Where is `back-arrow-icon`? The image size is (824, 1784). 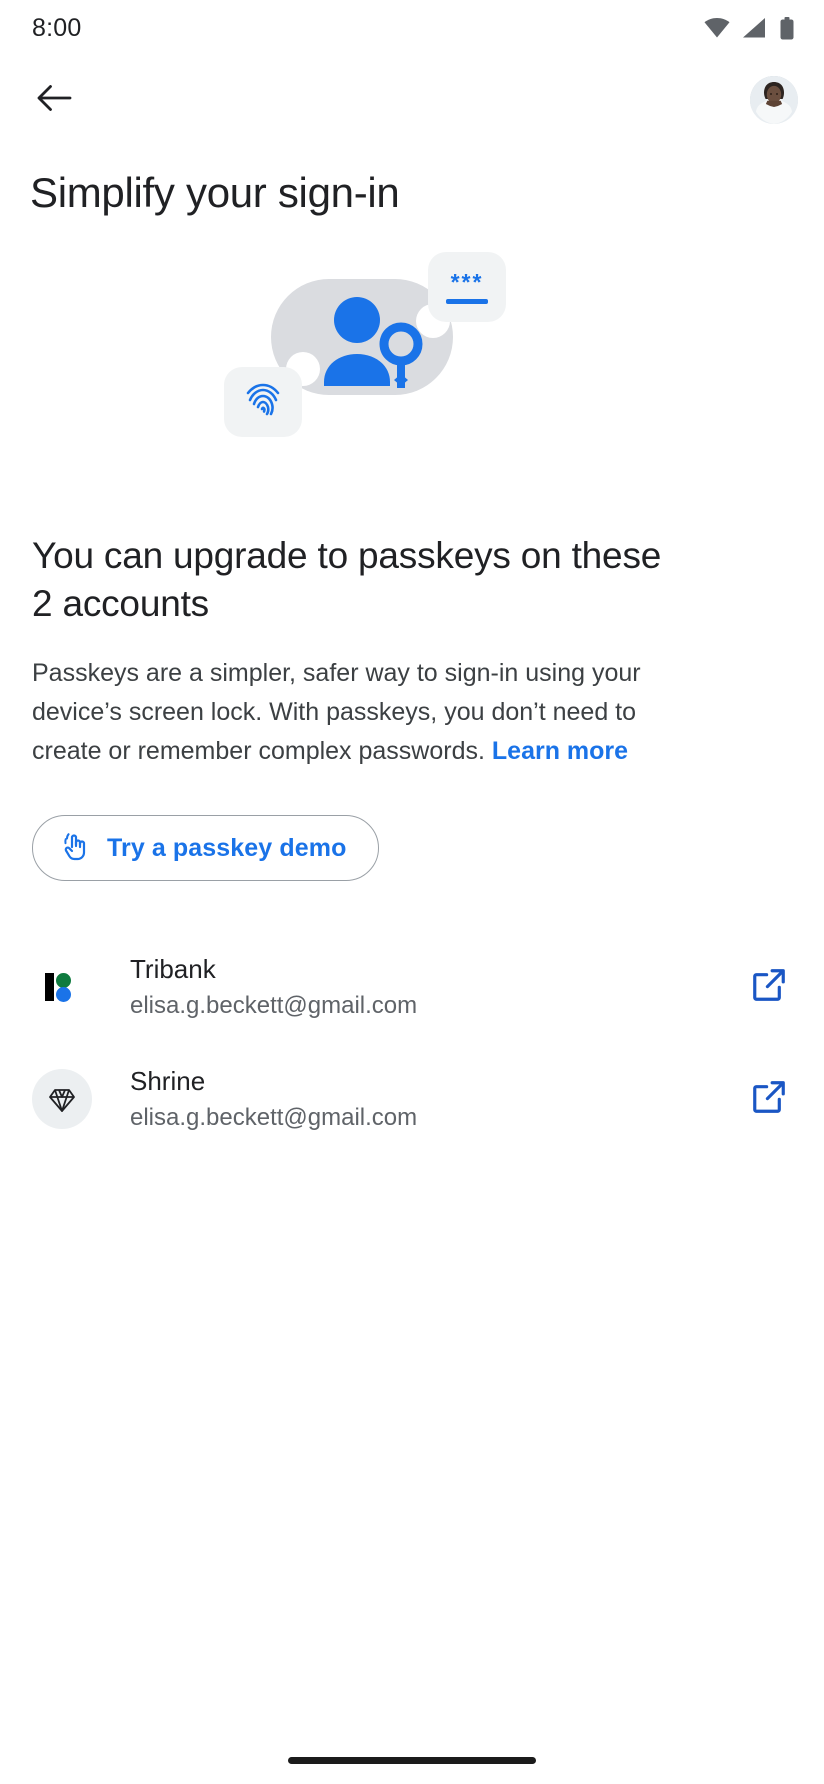
back-arrow-icon is located at coordinates (54, 100).